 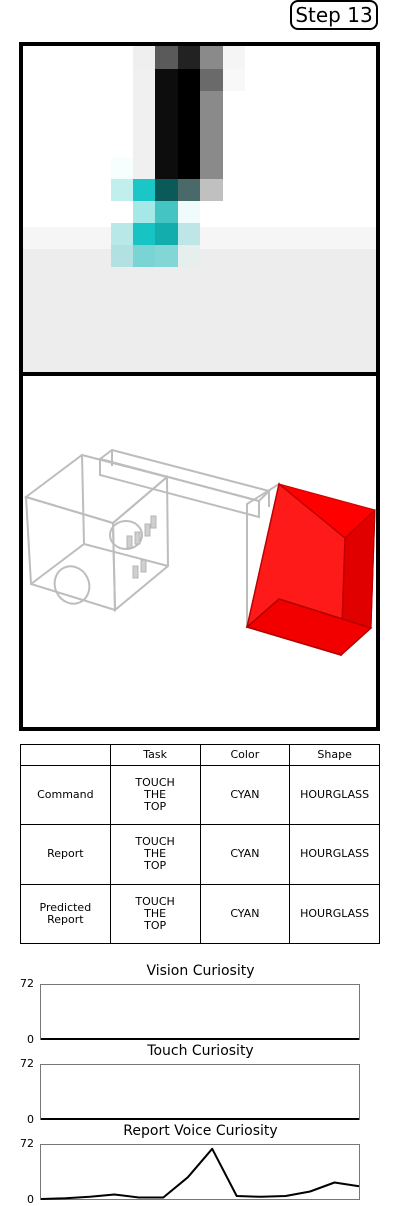 I want to click on step-badge: Step 13, so click(x=334, y=15).